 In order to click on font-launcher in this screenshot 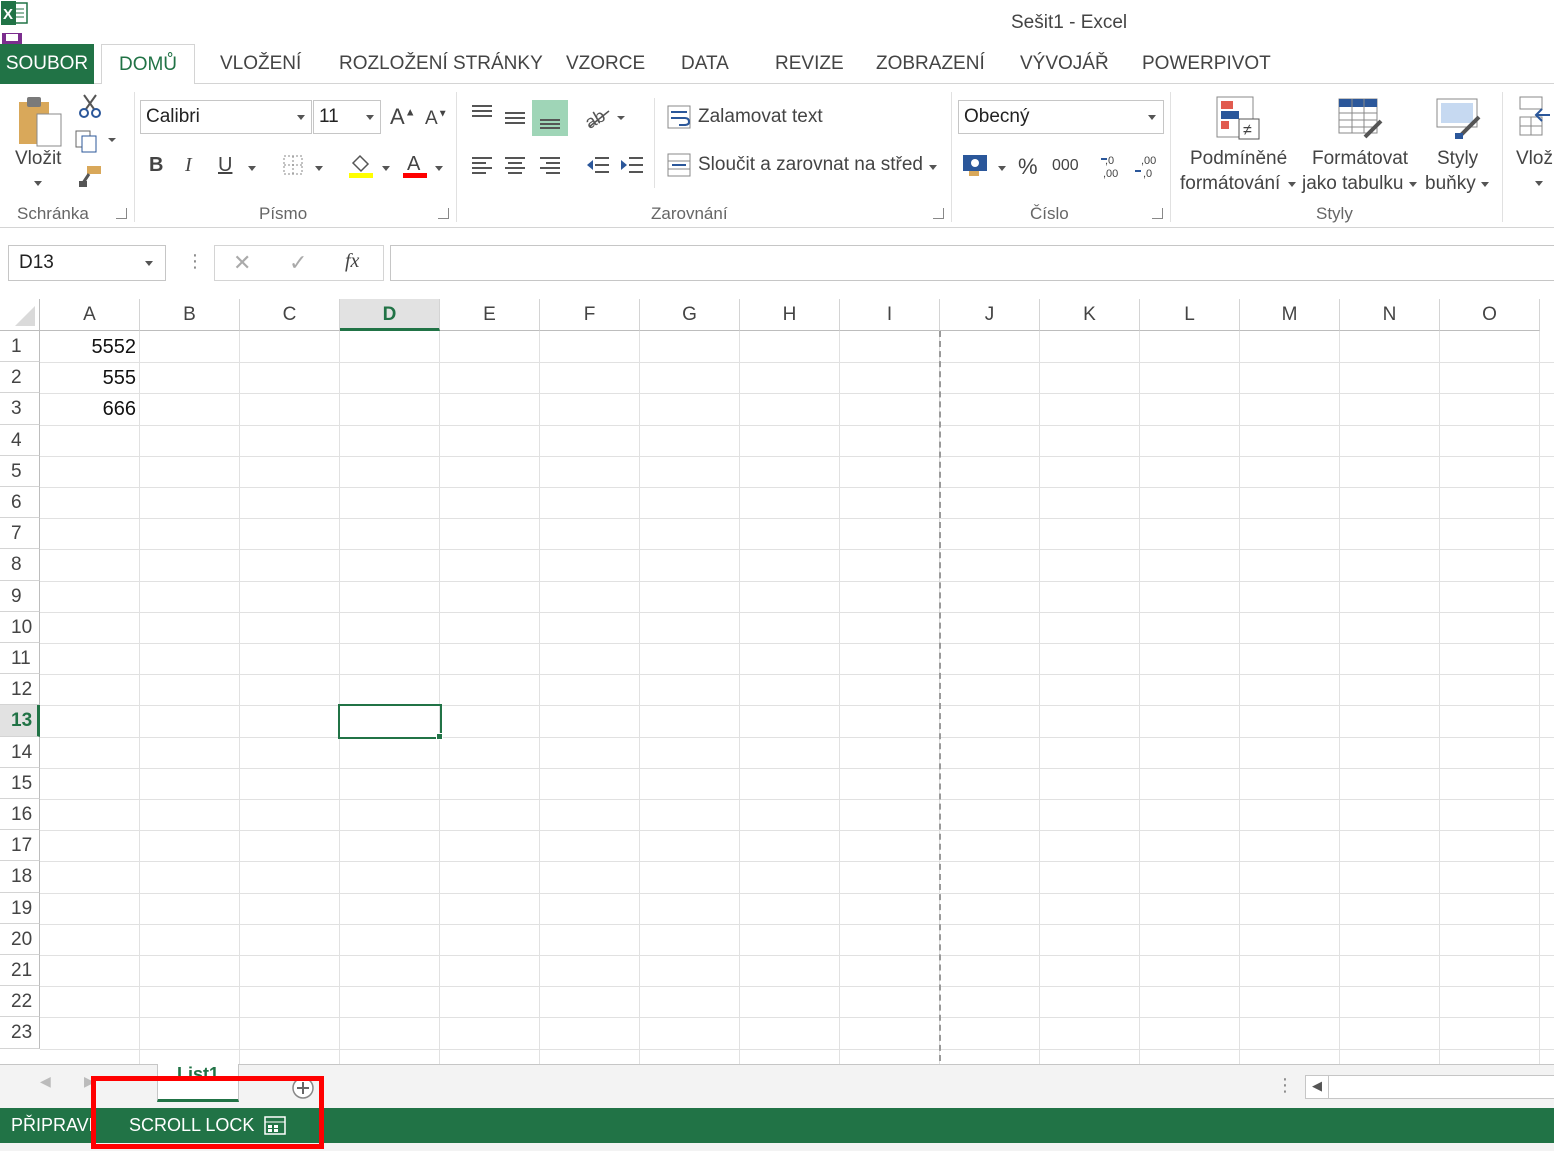, I will do `click(443, 213)`.